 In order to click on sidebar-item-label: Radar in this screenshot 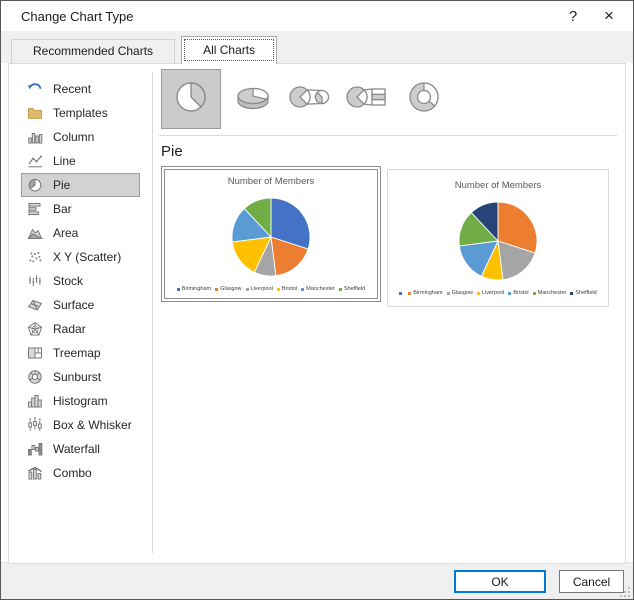, I will do `click(69, 329)`.